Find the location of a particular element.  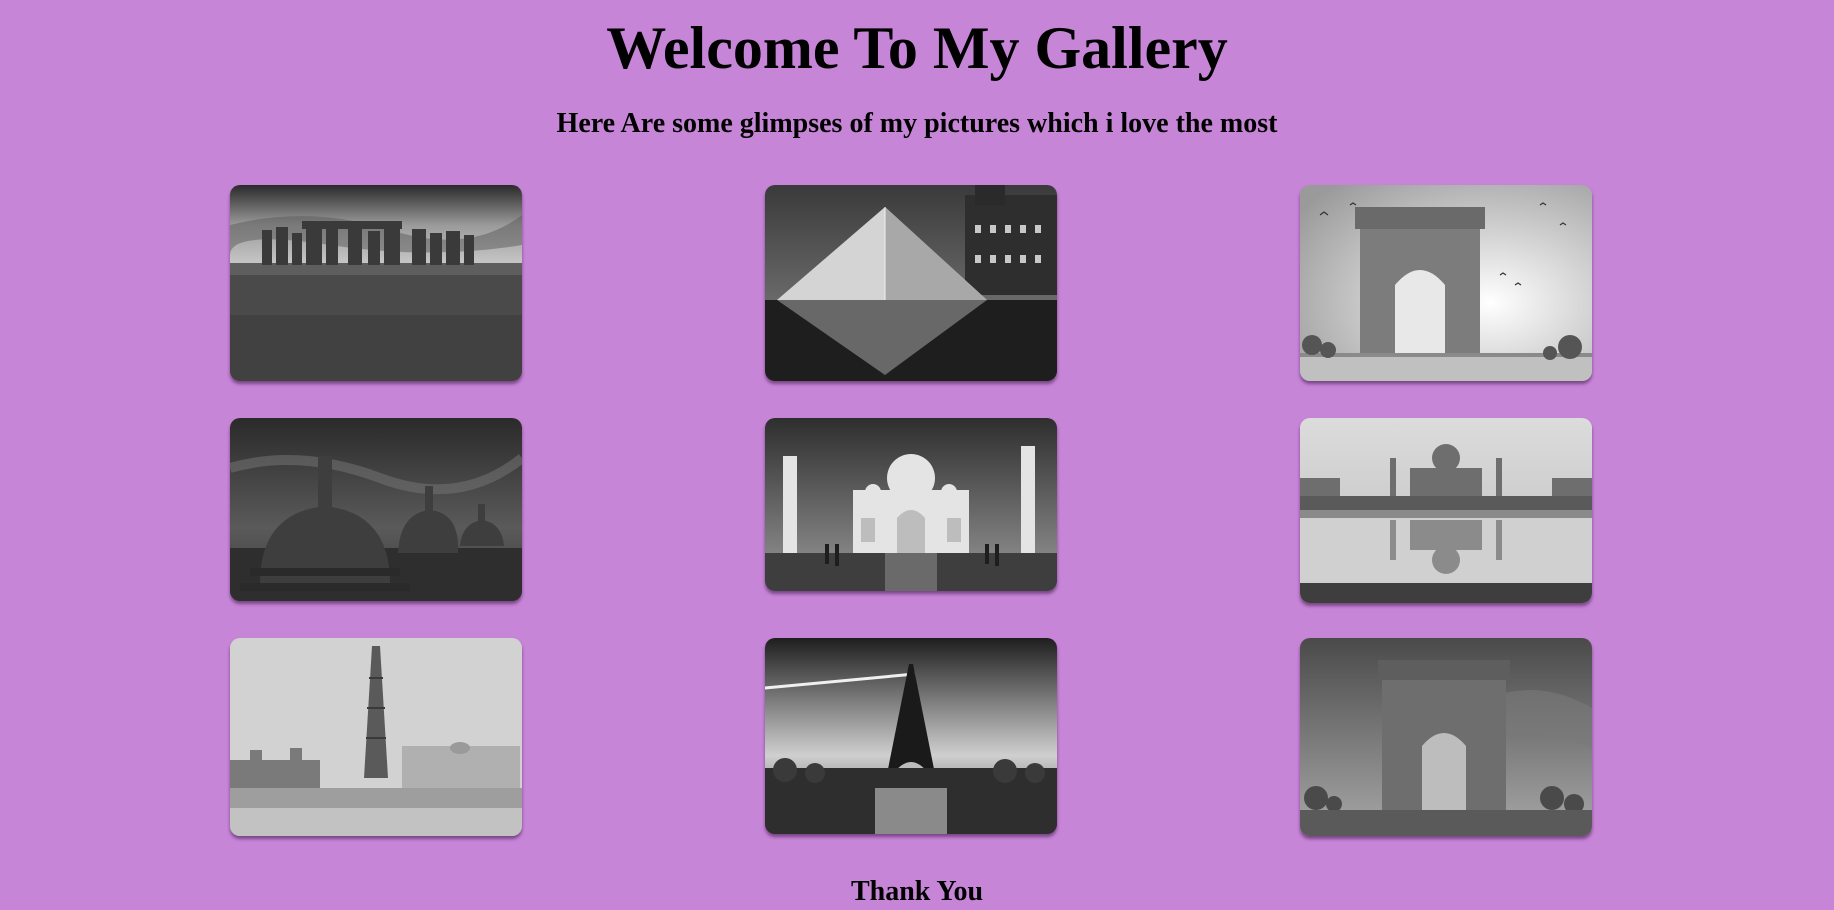

eiffel-tower-image is located at coordinates (911, 736).